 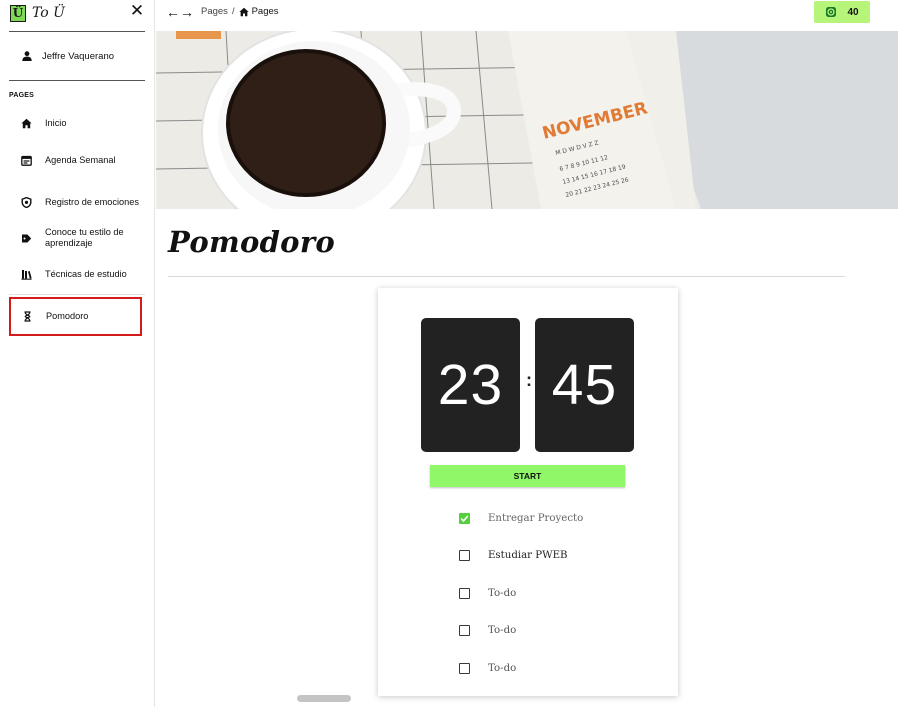 I want to click on hourglass-icon, so click(x=27, y=316).